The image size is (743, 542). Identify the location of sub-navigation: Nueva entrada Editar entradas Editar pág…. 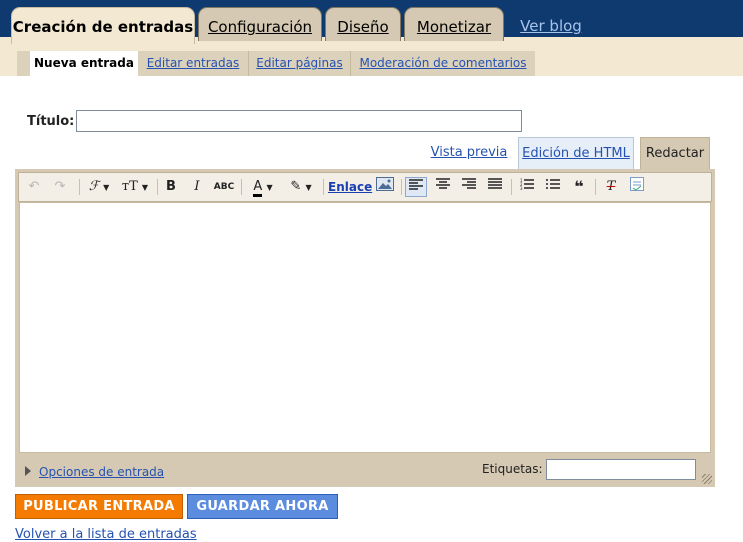
(371, 60).